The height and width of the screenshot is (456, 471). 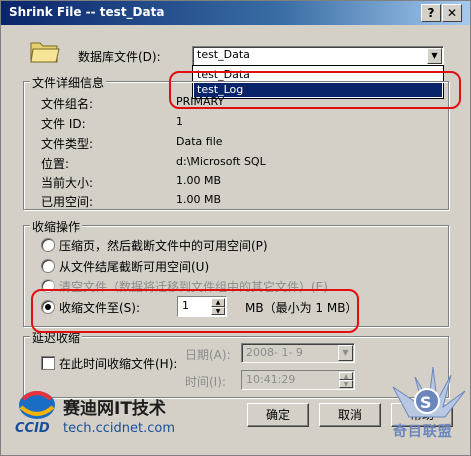 I want to click on title-bar: Shrink File -- test_Data ? ✕, so click(x=235, y=13).